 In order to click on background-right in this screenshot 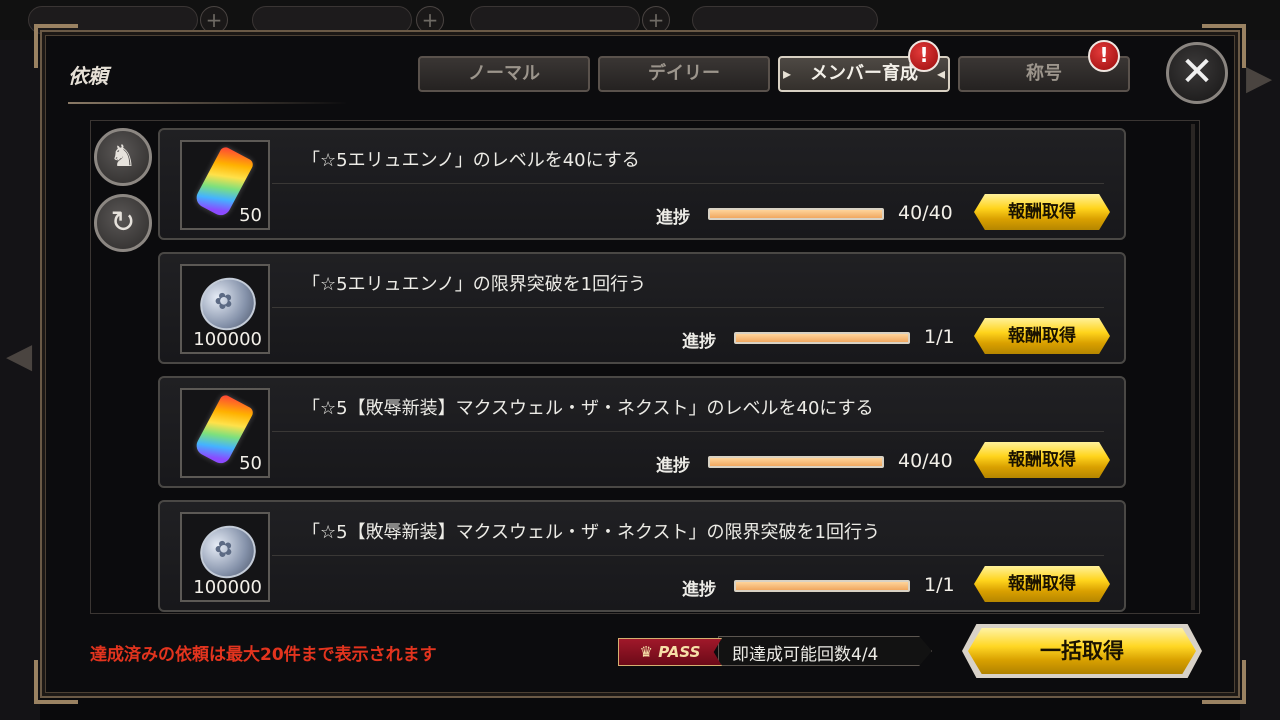, I will do `click(1260, 380)`.